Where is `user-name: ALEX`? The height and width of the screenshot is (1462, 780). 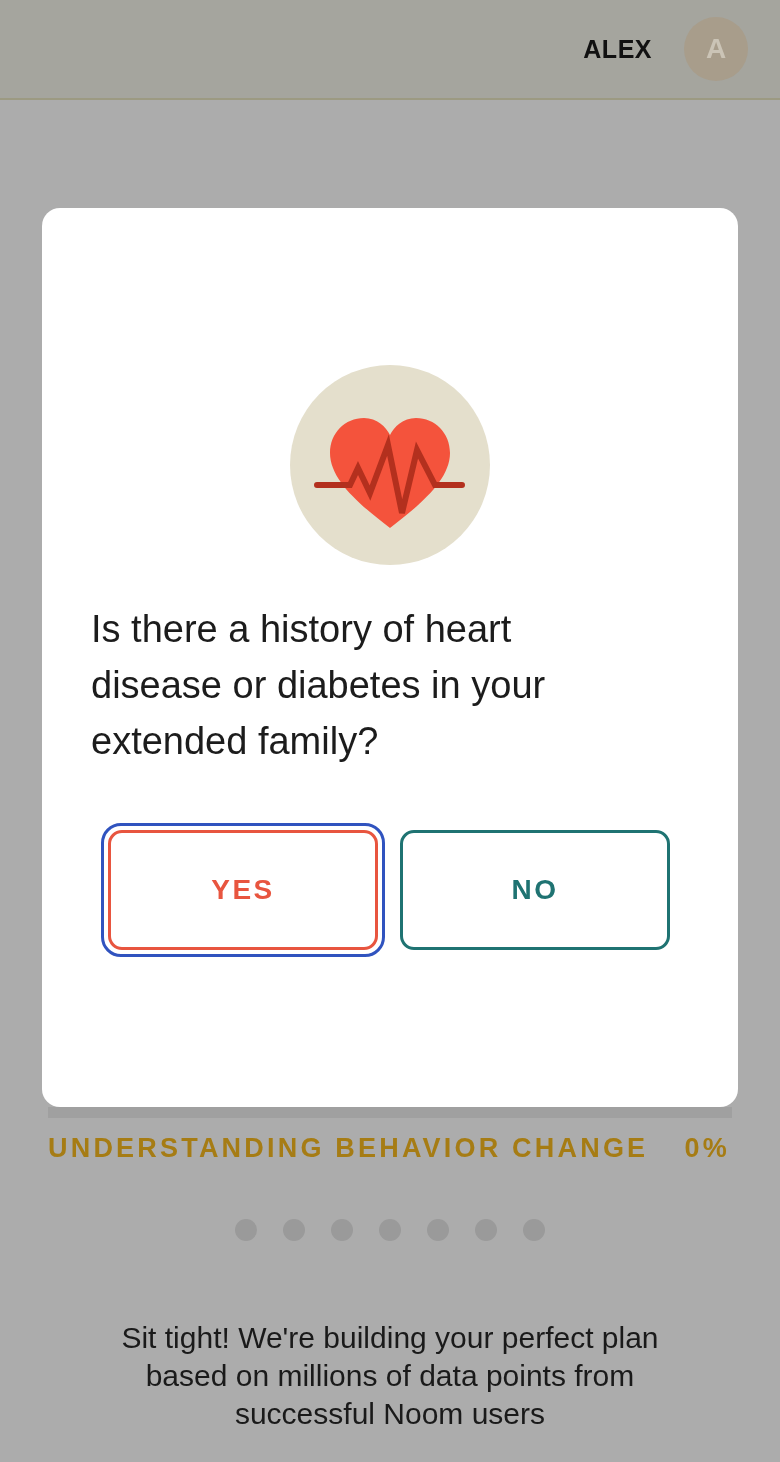 user-name: ALEX is located at coordinates (617, 49).